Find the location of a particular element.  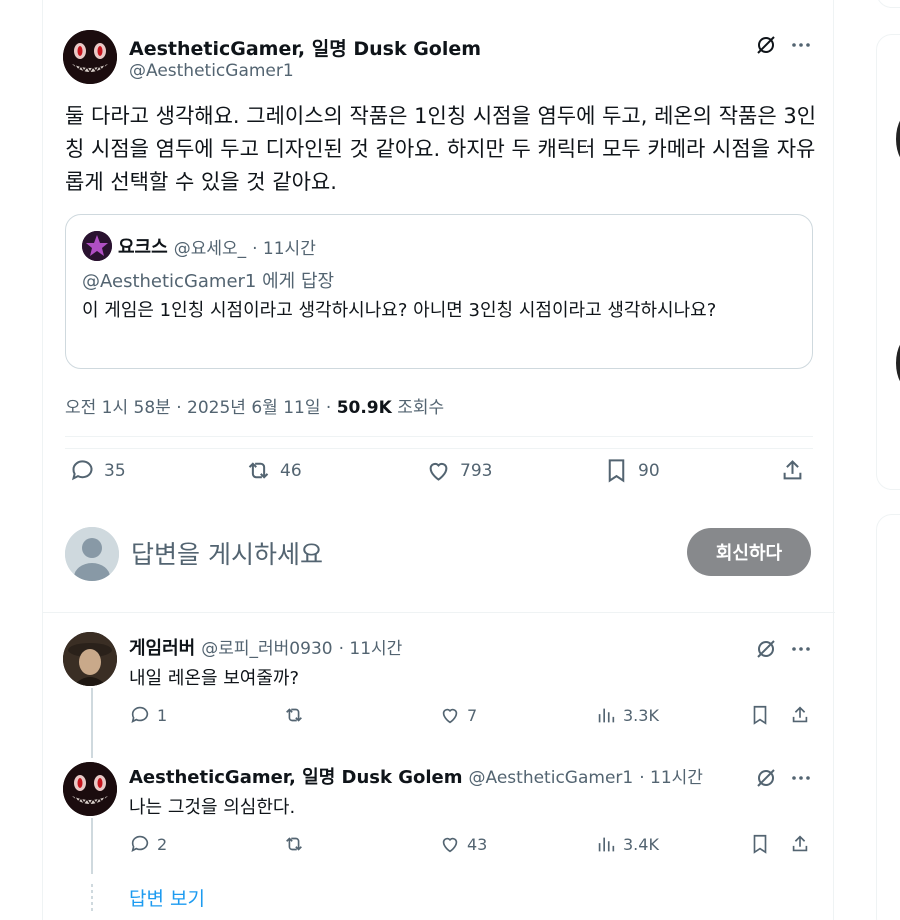

like-button: 7 is located at coordinates (458, 715).